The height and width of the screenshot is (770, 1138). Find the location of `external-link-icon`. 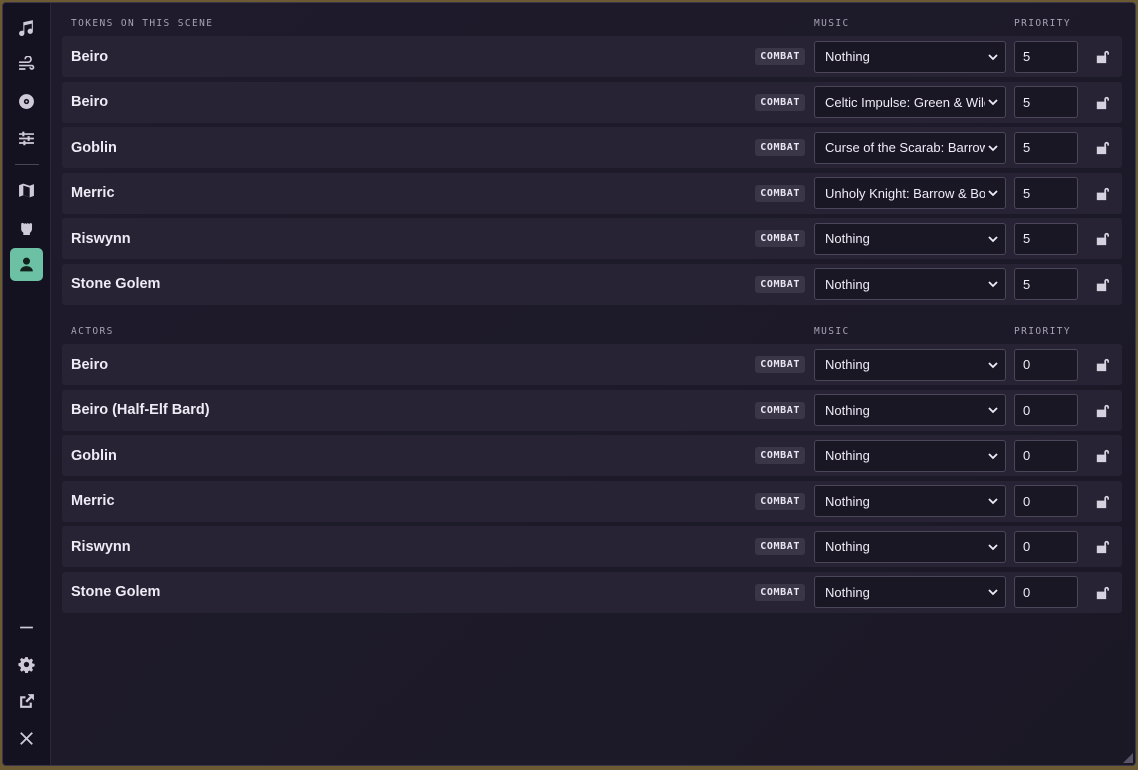

external-link-icon is located at coordinates (26, 701).